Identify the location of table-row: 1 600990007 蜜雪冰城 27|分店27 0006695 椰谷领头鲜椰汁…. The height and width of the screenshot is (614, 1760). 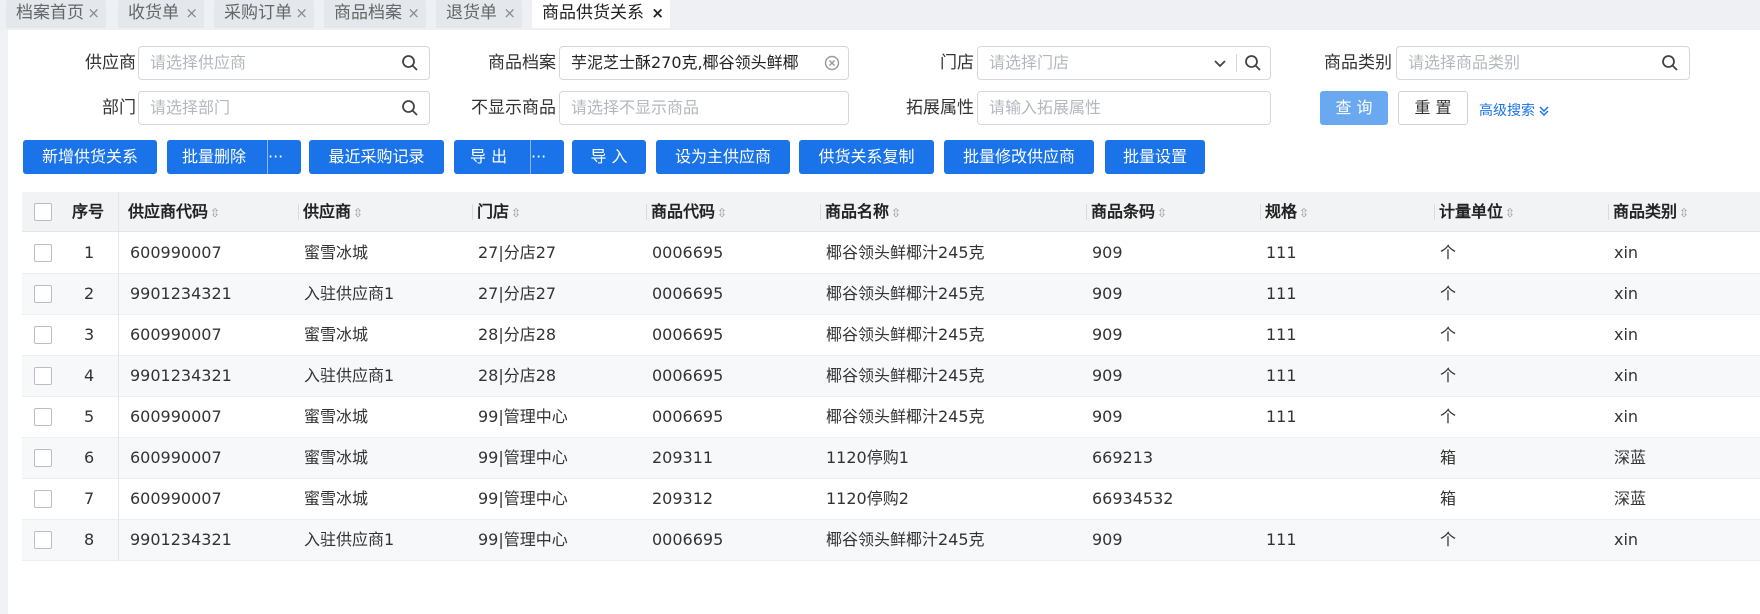
(891, 253).